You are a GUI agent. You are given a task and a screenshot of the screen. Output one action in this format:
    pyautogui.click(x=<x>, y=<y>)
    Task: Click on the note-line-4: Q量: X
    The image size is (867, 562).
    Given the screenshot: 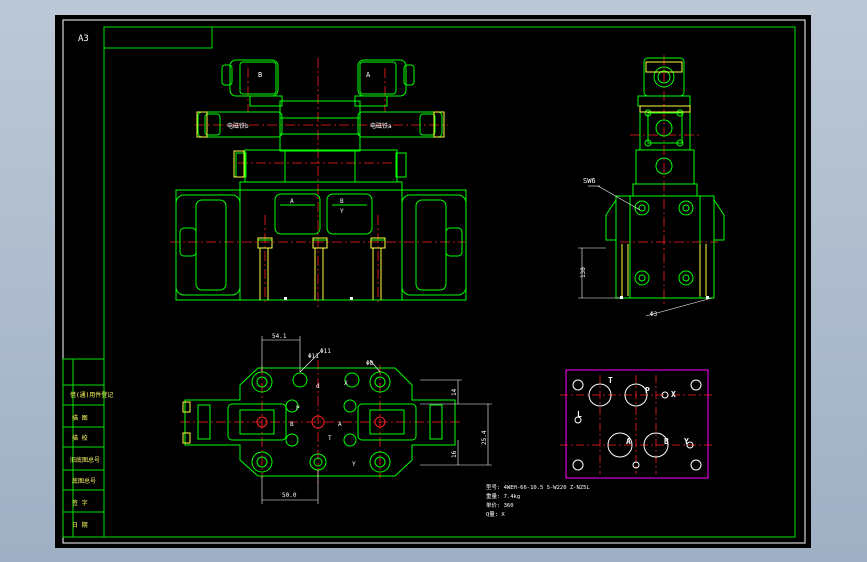 What is the action you would take?
    pyautogui.click(x=495, y=514)
    